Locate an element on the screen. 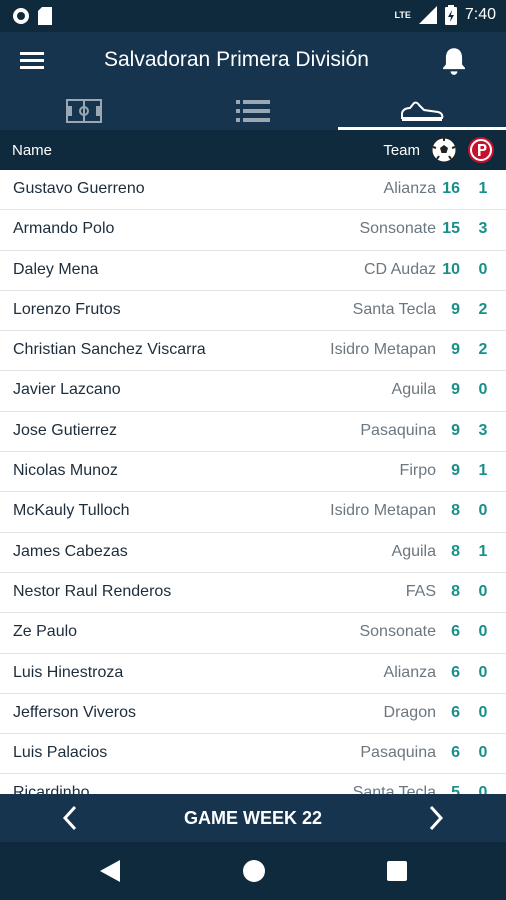  column-header: Name Team is located at coordinates (253, 150).